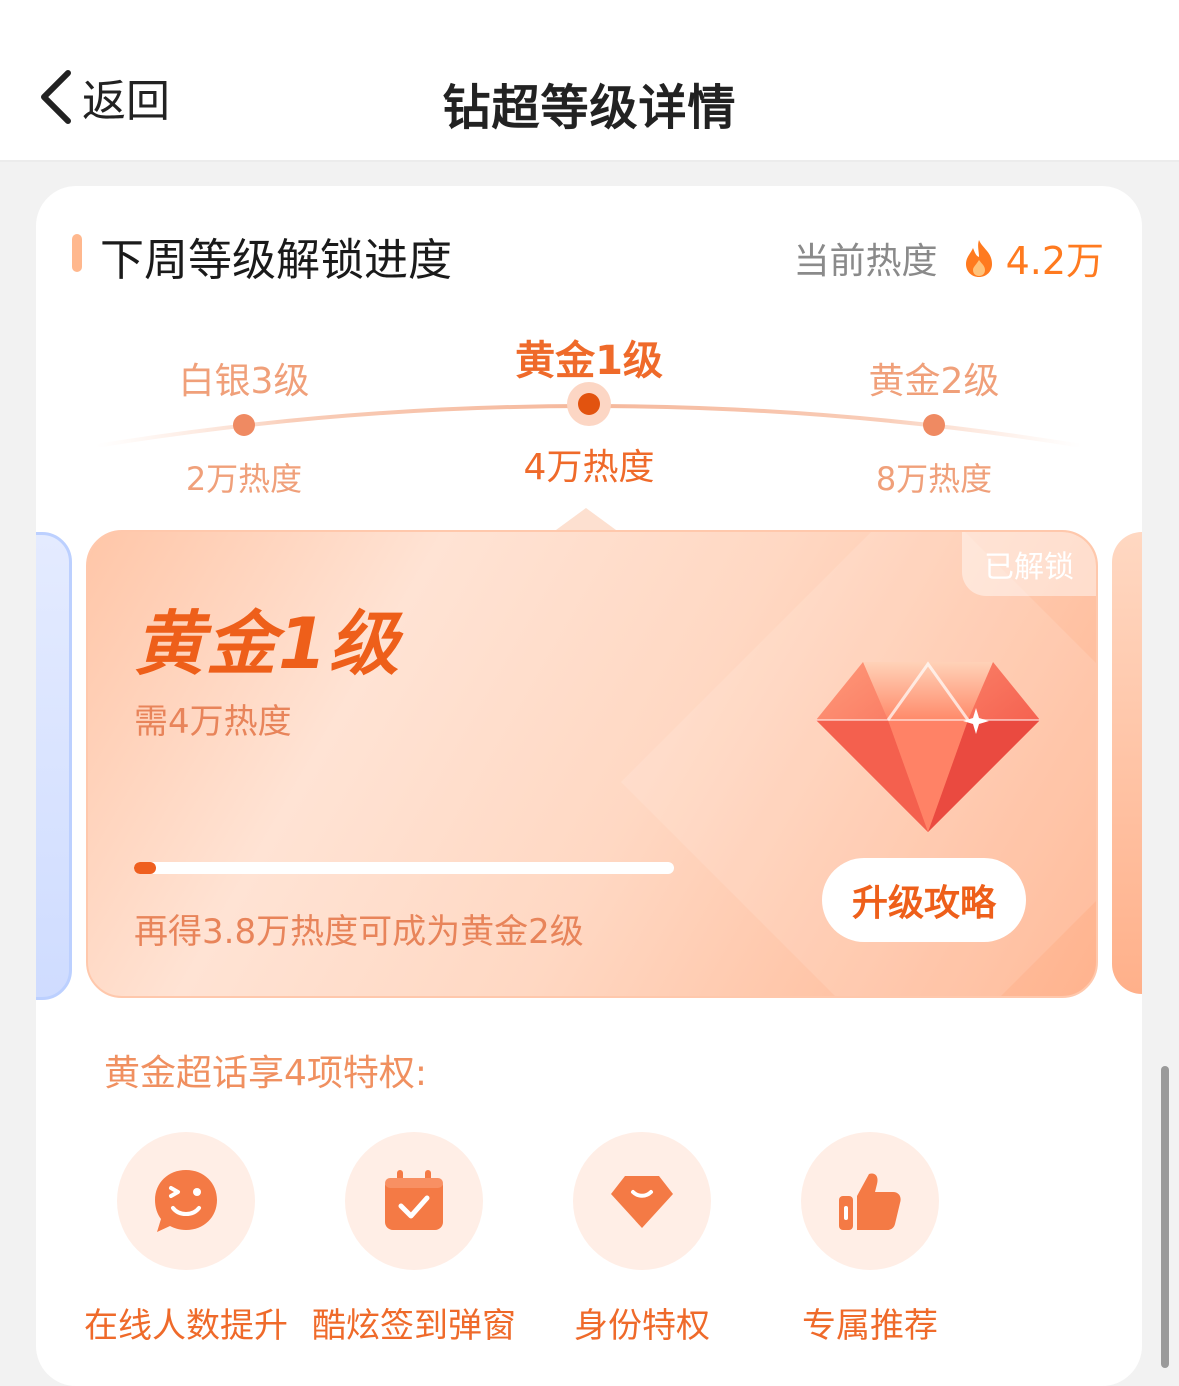 Image resolution: width=1179 pixels, height=1386 pixels. What do you see at coordinates (589, 357) in the screenshot?
I see `timeline-level-name-active: 黄金1级` at bounding box center [589, 357].